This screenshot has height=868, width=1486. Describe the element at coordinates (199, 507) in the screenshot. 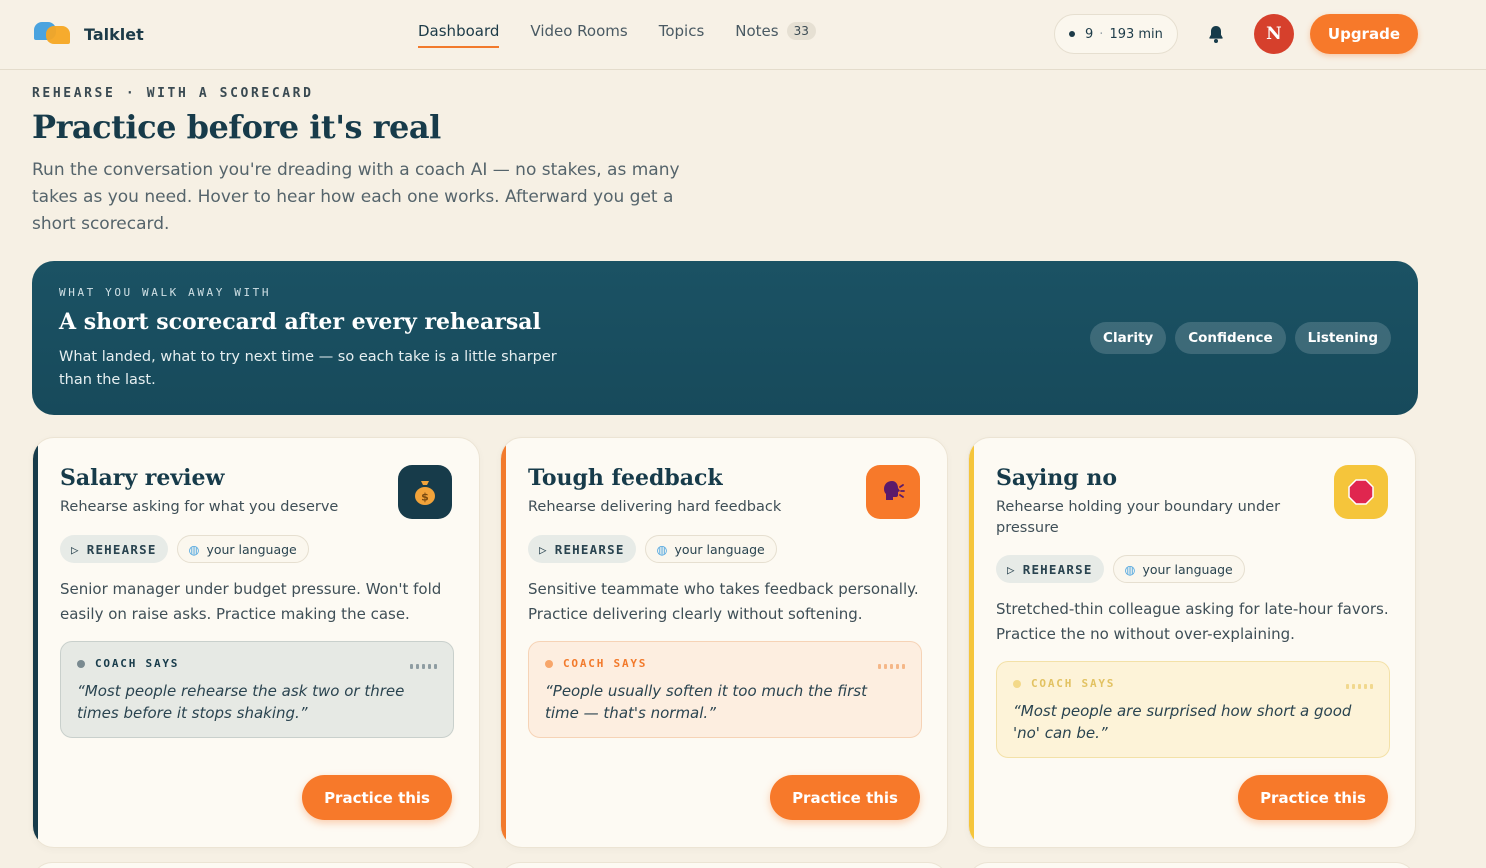

I see `card-subtitle: Rehearse asking for what you deserve` at that location.